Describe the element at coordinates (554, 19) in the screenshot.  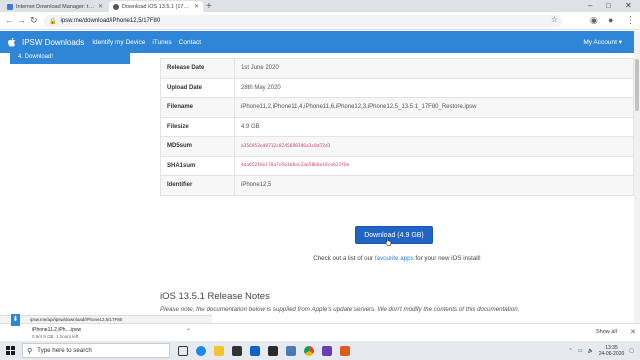
I see `bookmark-star-icon: ☆` at that location.